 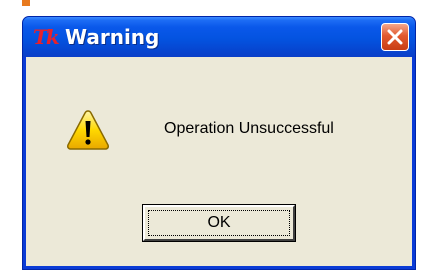 I want to click on message-text: Operation Unsuccessful, so click(x=249, y=128).